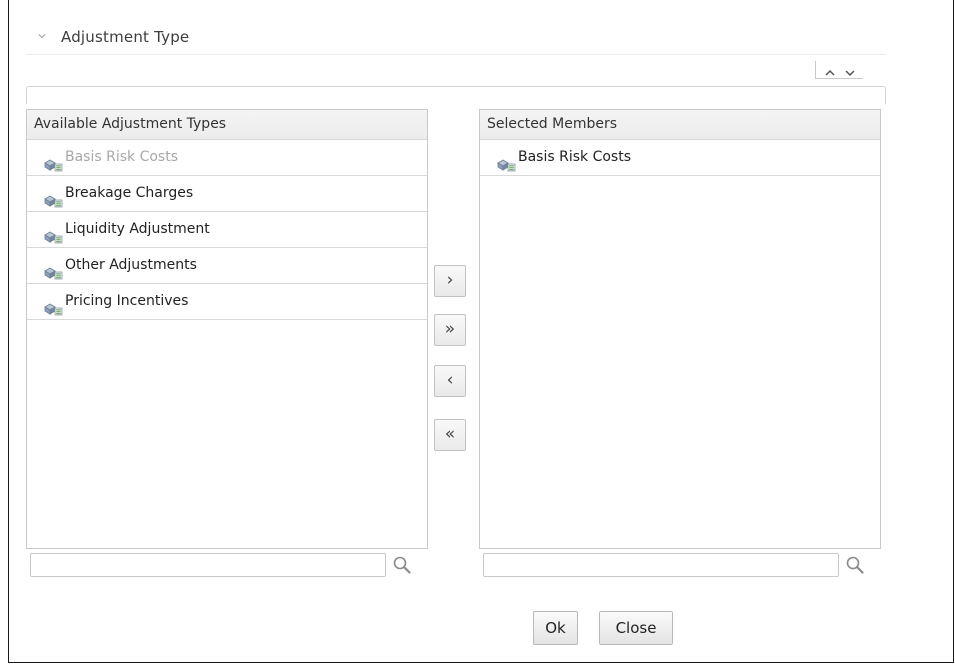 The image size is (955, 664). What do you see at coordinates (208, 565) in the screenshot?
I see `available-search-input` at bounding box center [208, 565].